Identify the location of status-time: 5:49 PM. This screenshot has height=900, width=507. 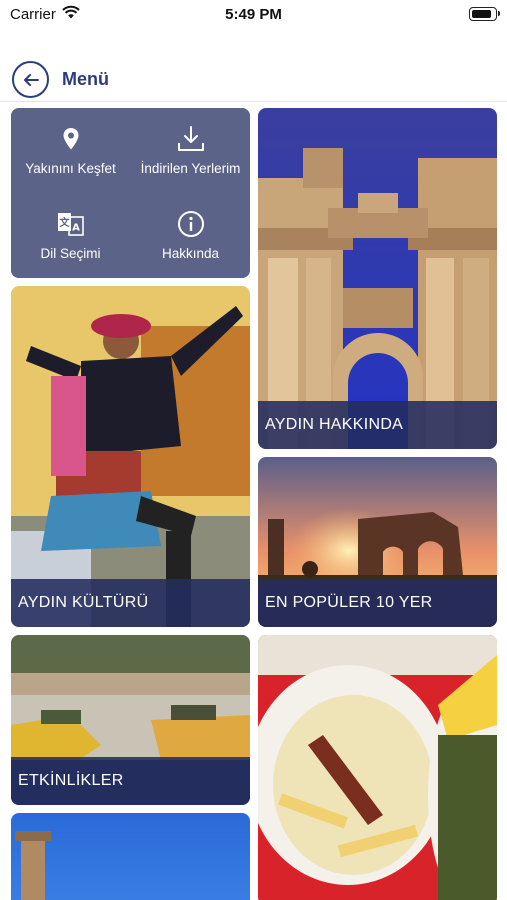
(253, 14).